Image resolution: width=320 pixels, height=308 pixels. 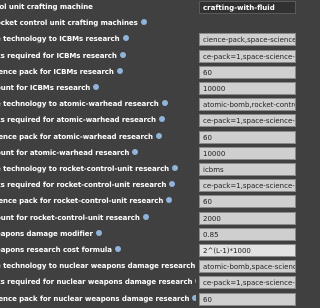 What do you see at coordinates (247, 40) in the screenshot?
I see `setting-textfield: cience-pack,space-science-pa` at bounding box center [247, 40].